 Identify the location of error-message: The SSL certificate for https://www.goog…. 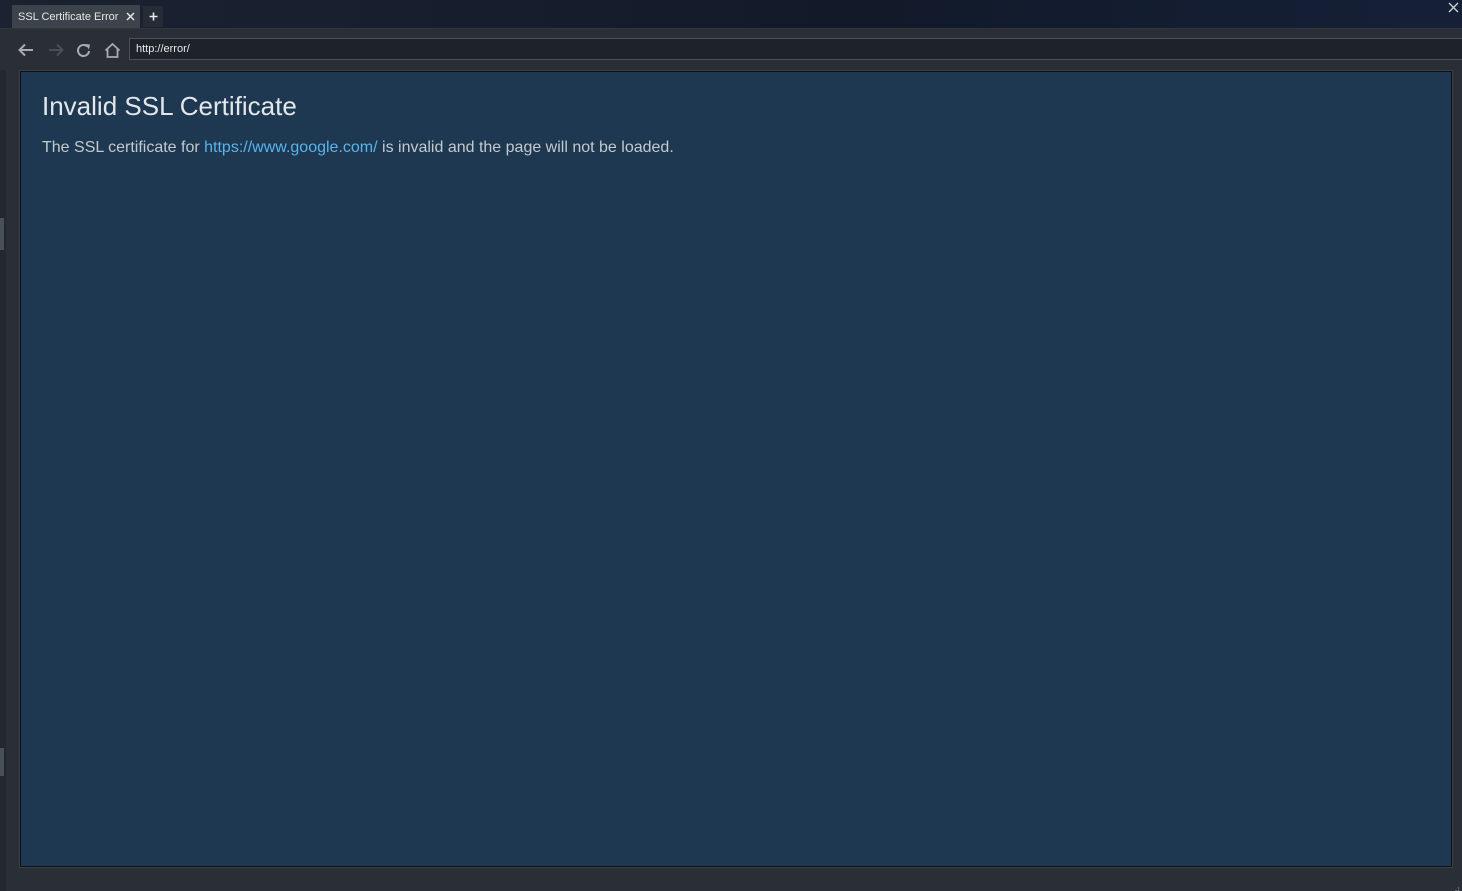
(358, 148).